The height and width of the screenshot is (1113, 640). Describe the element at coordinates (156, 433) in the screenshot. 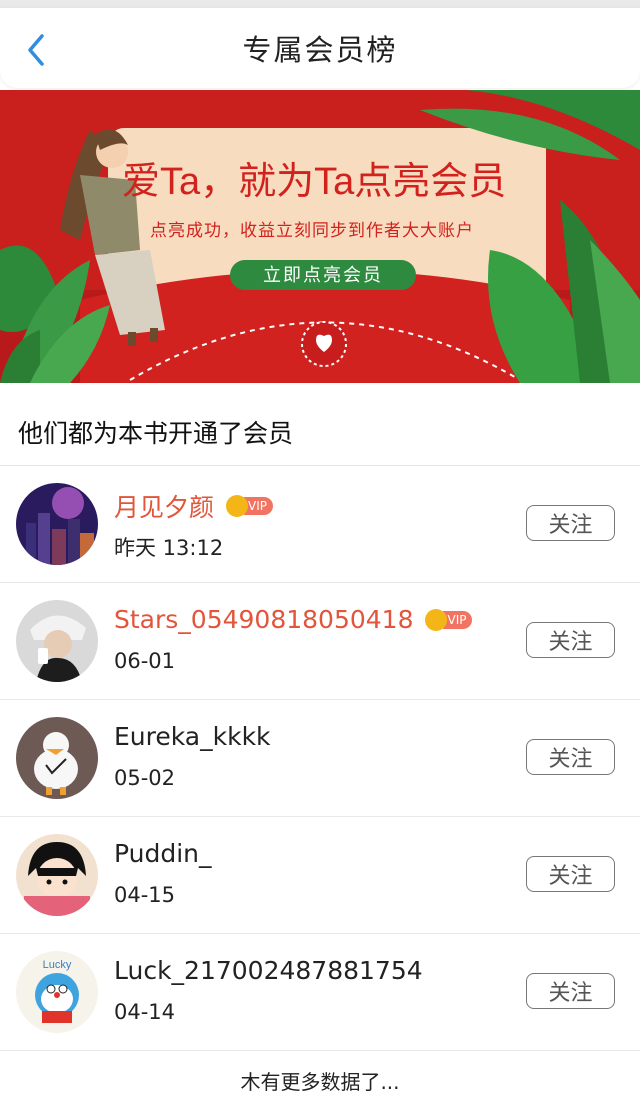

I see `section-title: 他们都为本书开通了会员` at that location.